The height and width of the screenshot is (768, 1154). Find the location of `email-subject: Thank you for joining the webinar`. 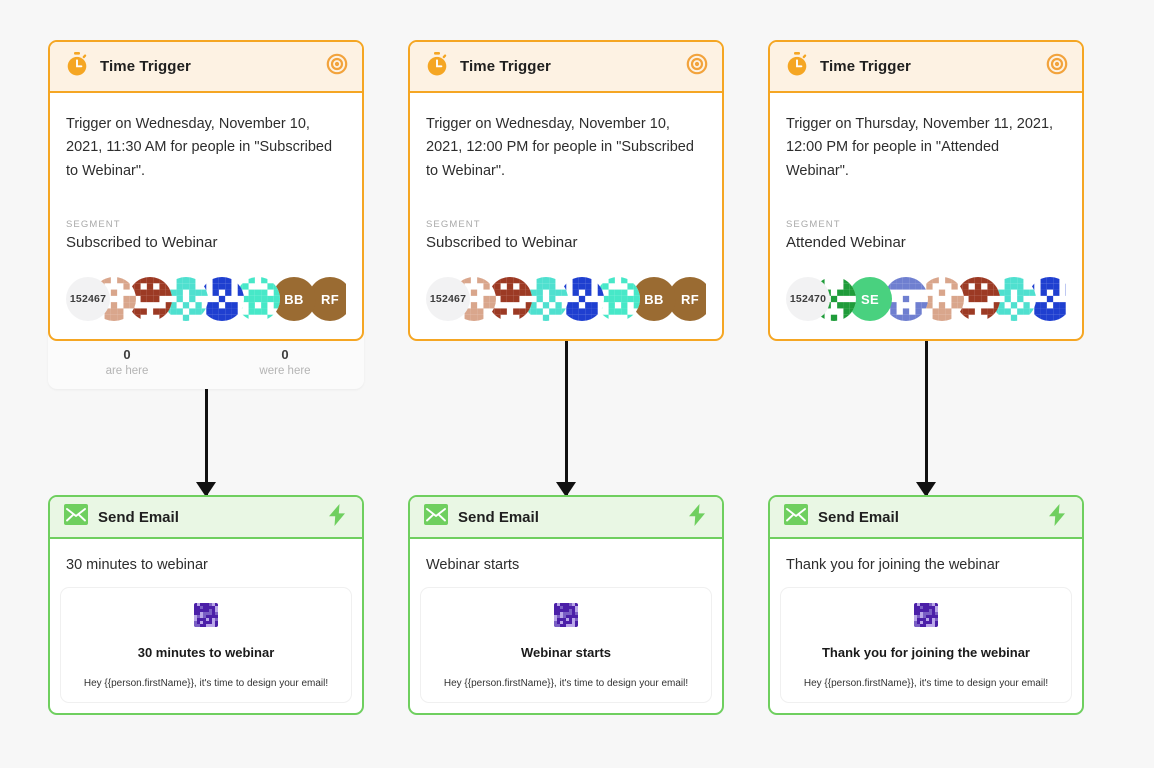

email-subject: Thank you for joining the webinar is located at coordinates (893, 565).